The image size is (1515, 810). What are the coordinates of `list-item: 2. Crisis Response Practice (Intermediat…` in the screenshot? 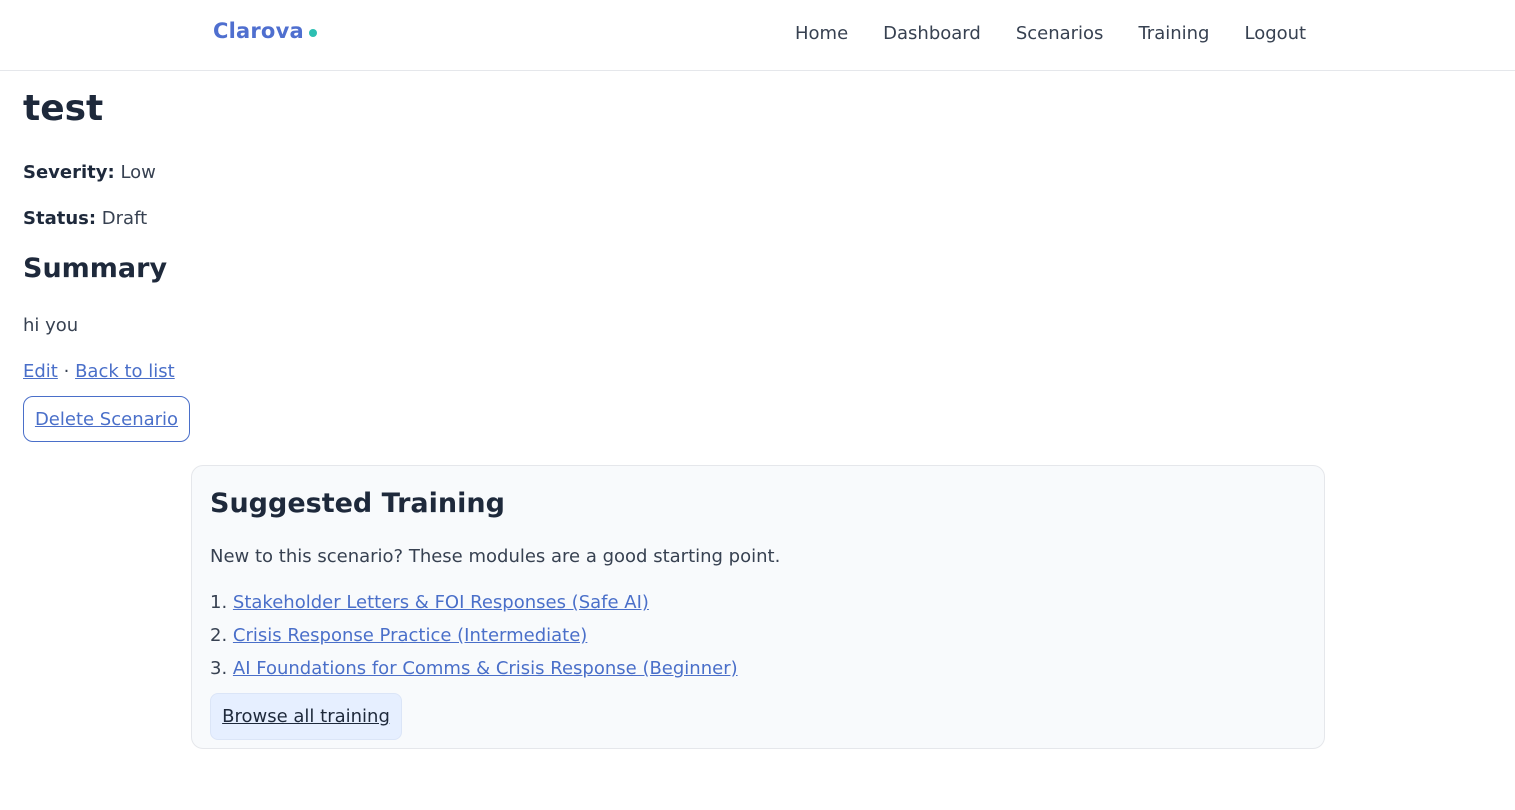 It's located at (474, 641).